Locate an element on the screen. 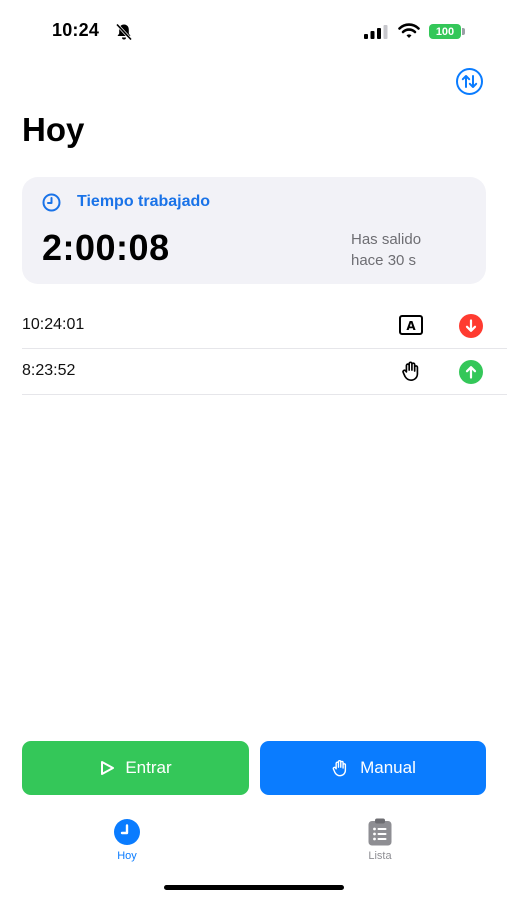  bell-slash-icon is located at coordinates (124, 32).